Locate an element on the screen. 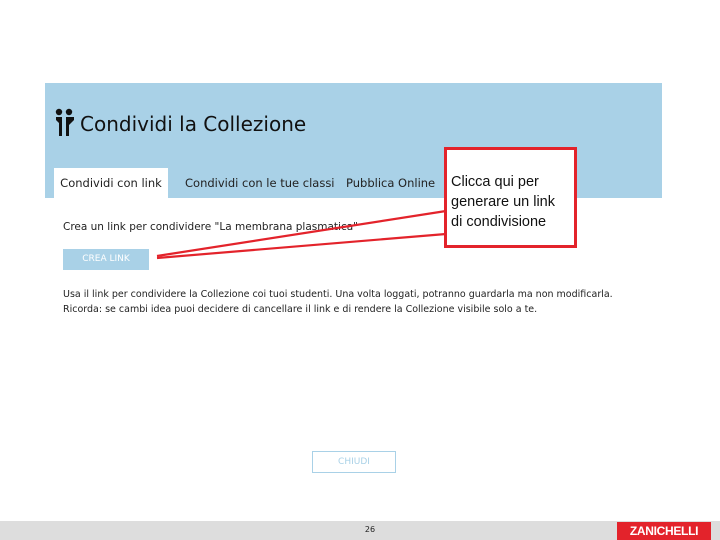 Image resolution: width=720 pixels, height=540 pixels. tab-publish-online: Pubblica Online is located at coordinates (390, 183).